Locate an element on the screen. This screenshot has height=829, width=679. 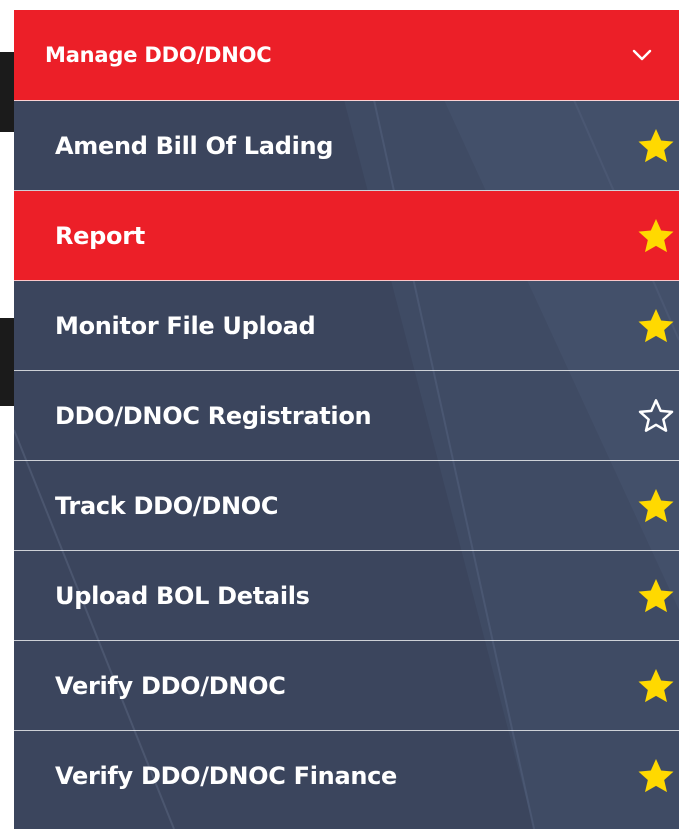
menu-section-header: Manage DDO/DNOC is located at coordinates (346, 55).